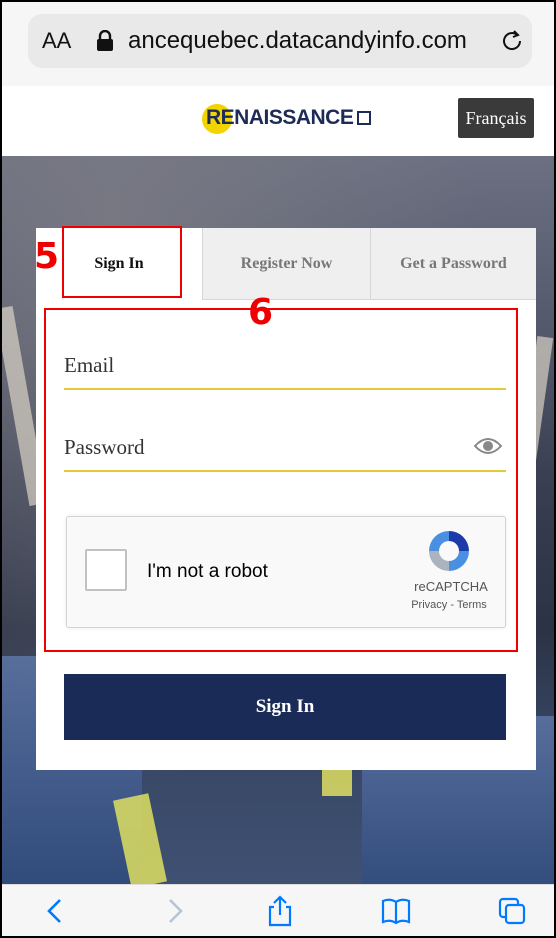 The height and width of the screenshot is (938, 556). Describe the element at coordinates (396, 911) in the screenshot. I see `bookmarks-icon` at that location.